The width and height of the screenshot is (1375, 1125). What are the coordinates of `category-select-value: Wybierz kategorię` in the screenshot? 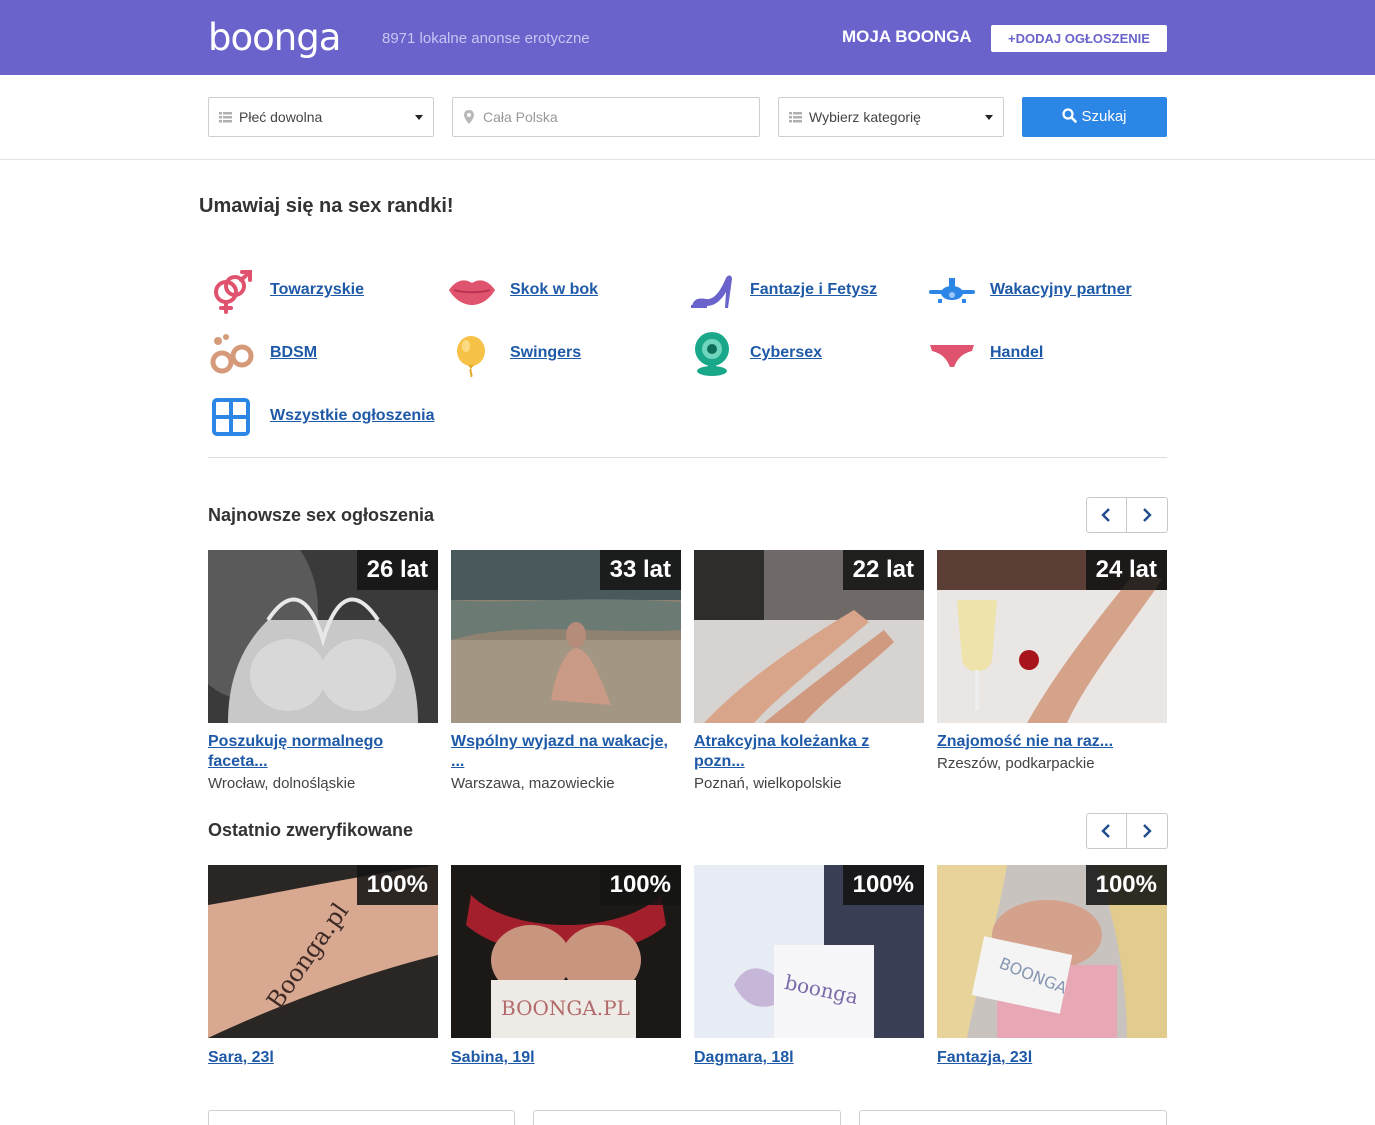 It's located at (865, 117).